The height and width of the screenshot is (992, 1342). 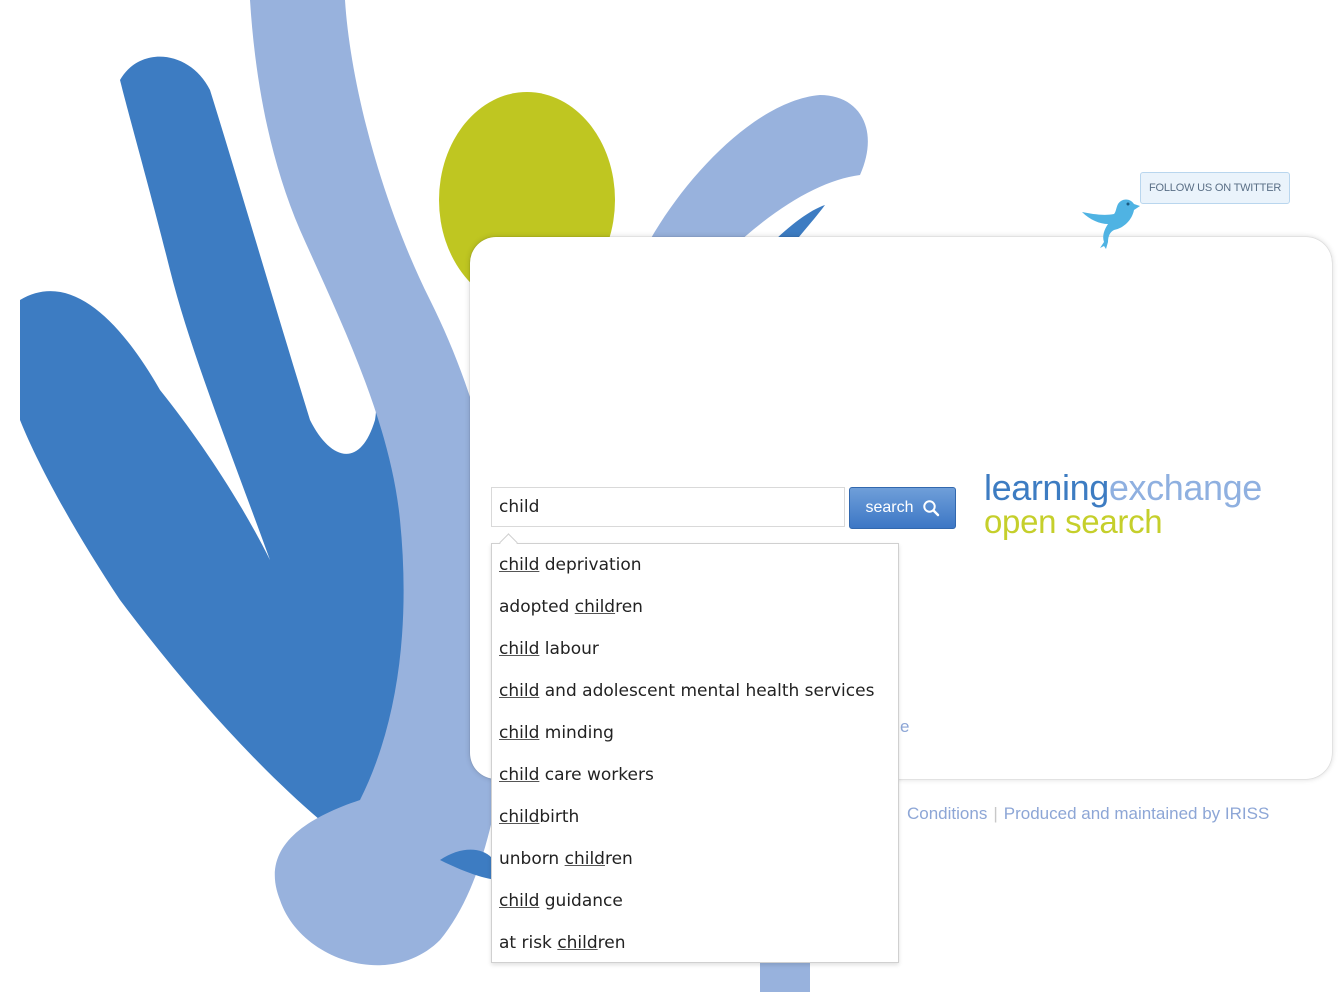 What do you see at coordinates (695, 607) in the screenshot?
I see `suggestion-item: adopted children` at bounding box center [695, 607].